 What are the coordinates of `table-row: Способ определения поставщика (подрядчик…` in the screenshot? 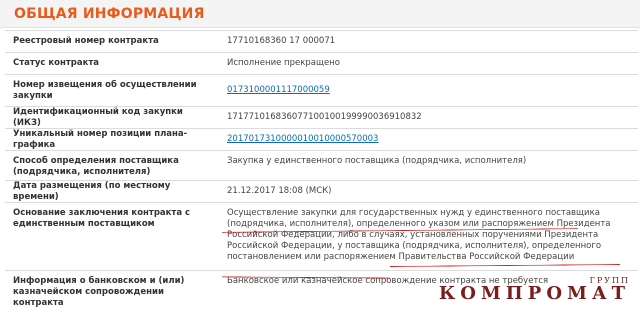 It's located at (321, 166).